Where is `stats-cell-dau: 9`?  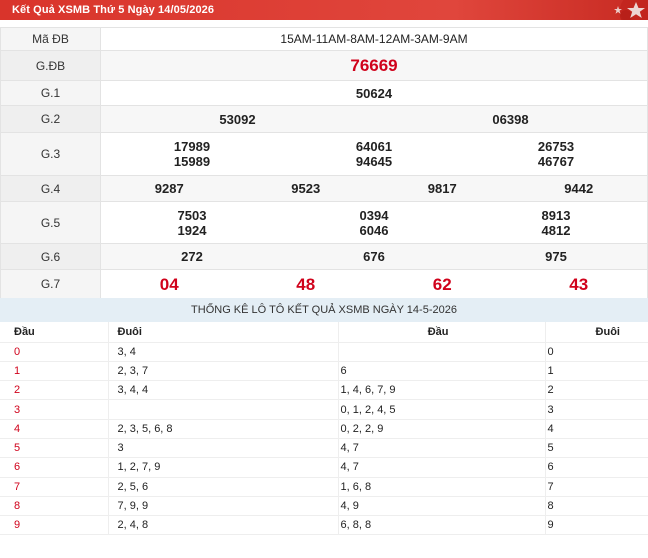 stats-cell-dau: 9 is located at coordinates (54, 525).